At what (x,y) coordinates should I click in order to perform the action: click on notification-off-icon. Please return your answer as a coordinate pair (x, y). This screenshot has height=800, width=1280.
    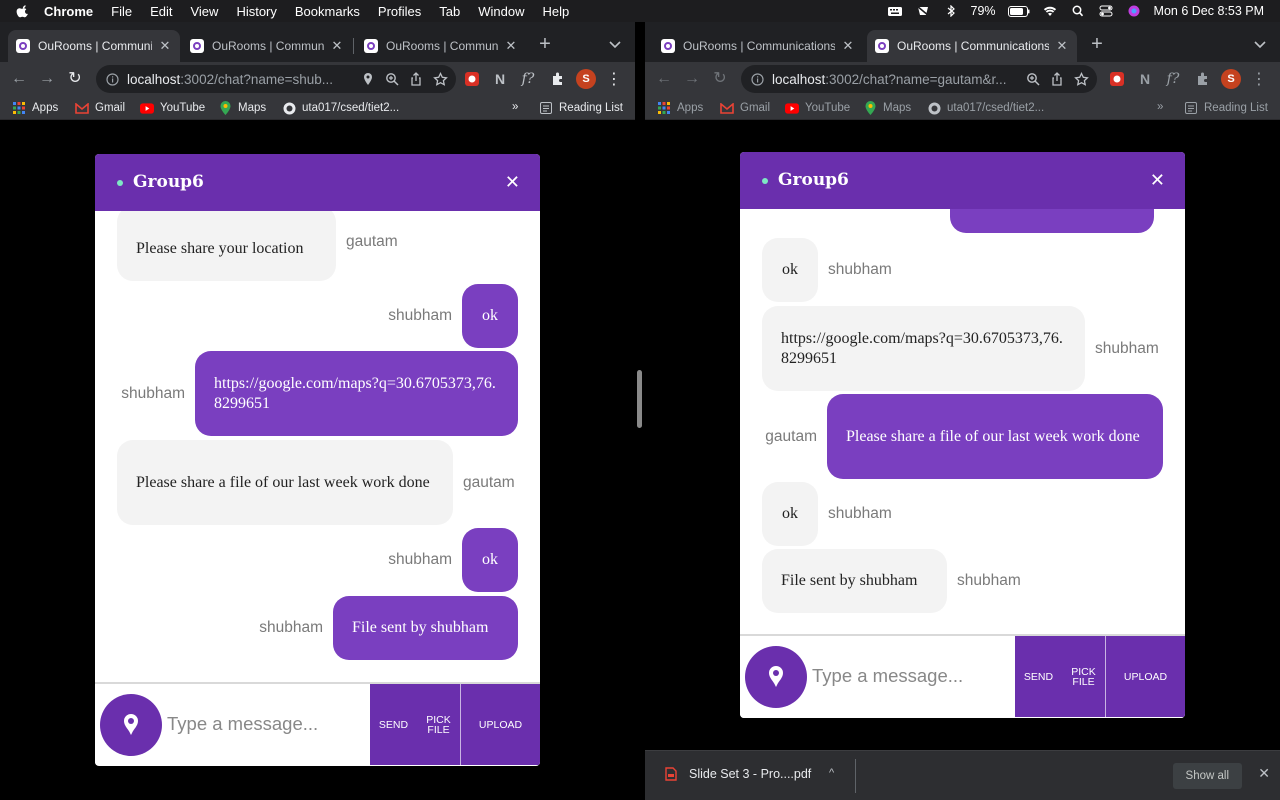
    Looking at the image, I should click on (923, 11).